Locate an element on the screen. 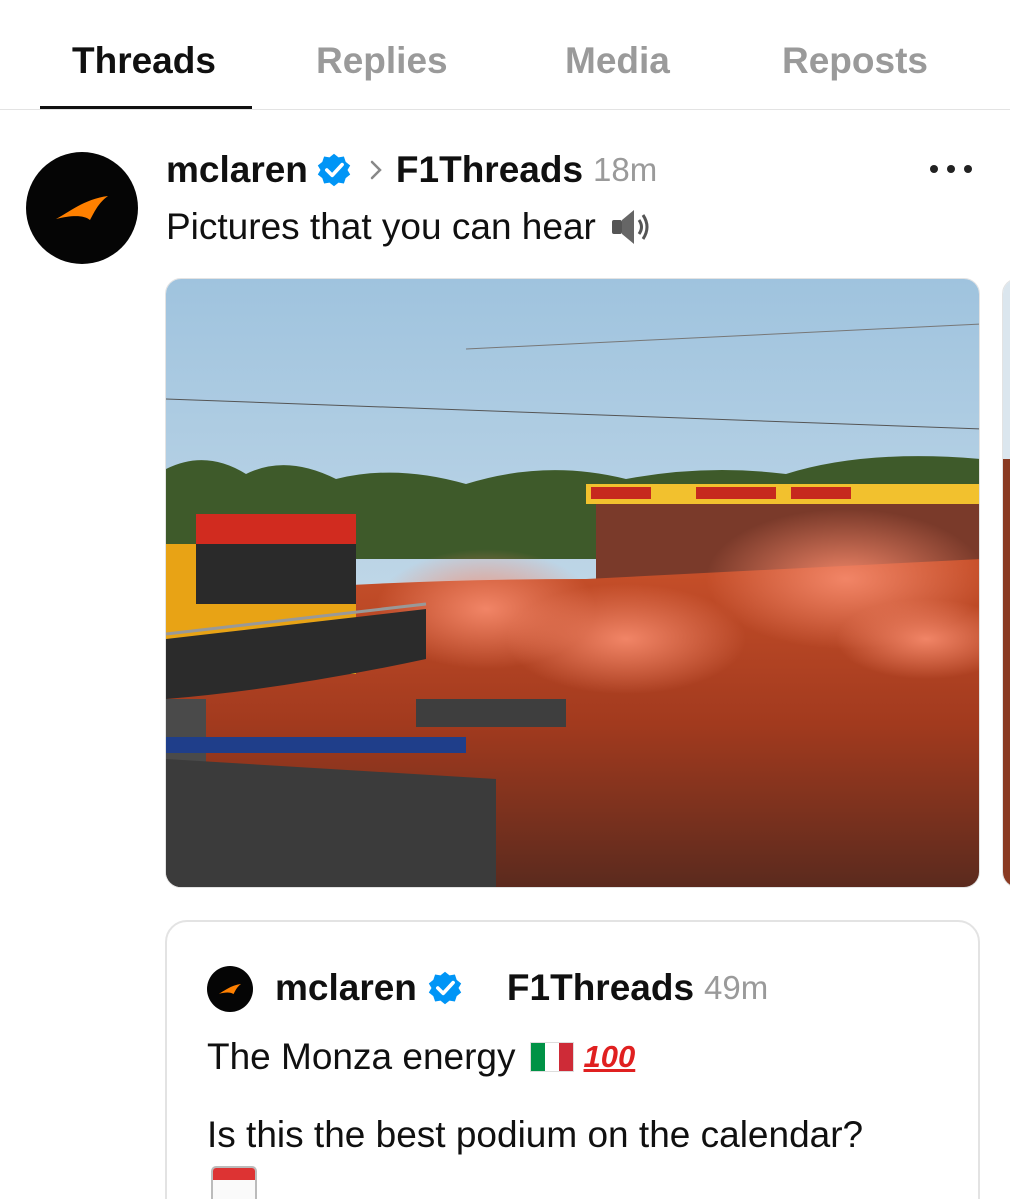 The image size is (1010, 1199). quoted-text-line: The Monza energy 100 is located at coordinates (421, 1057).